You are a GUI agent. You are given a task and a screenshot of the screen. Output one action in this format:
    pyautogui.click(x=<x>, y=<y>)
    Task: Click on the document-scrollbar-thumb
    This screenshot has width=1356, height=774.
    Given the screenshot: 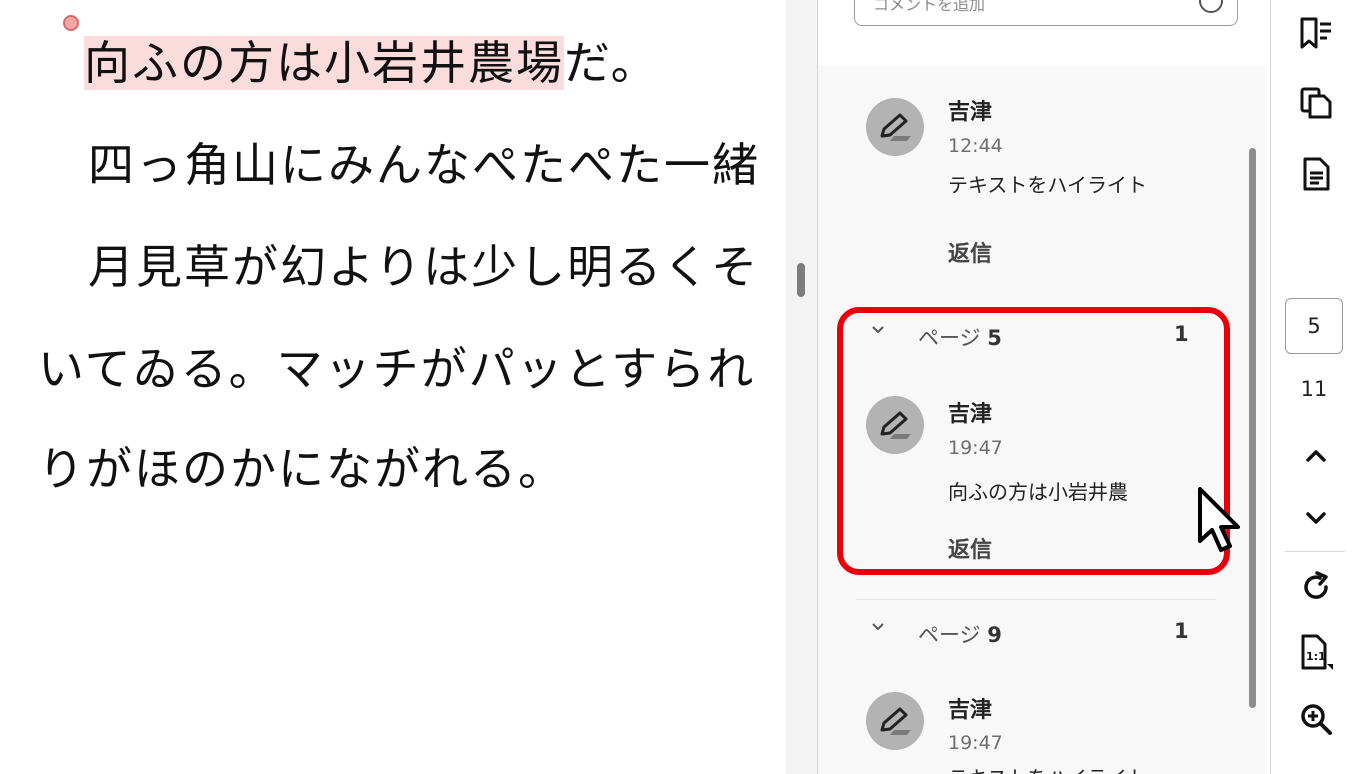 What is the action you would take?
    pyautogui.click(x=801, y=280)
    